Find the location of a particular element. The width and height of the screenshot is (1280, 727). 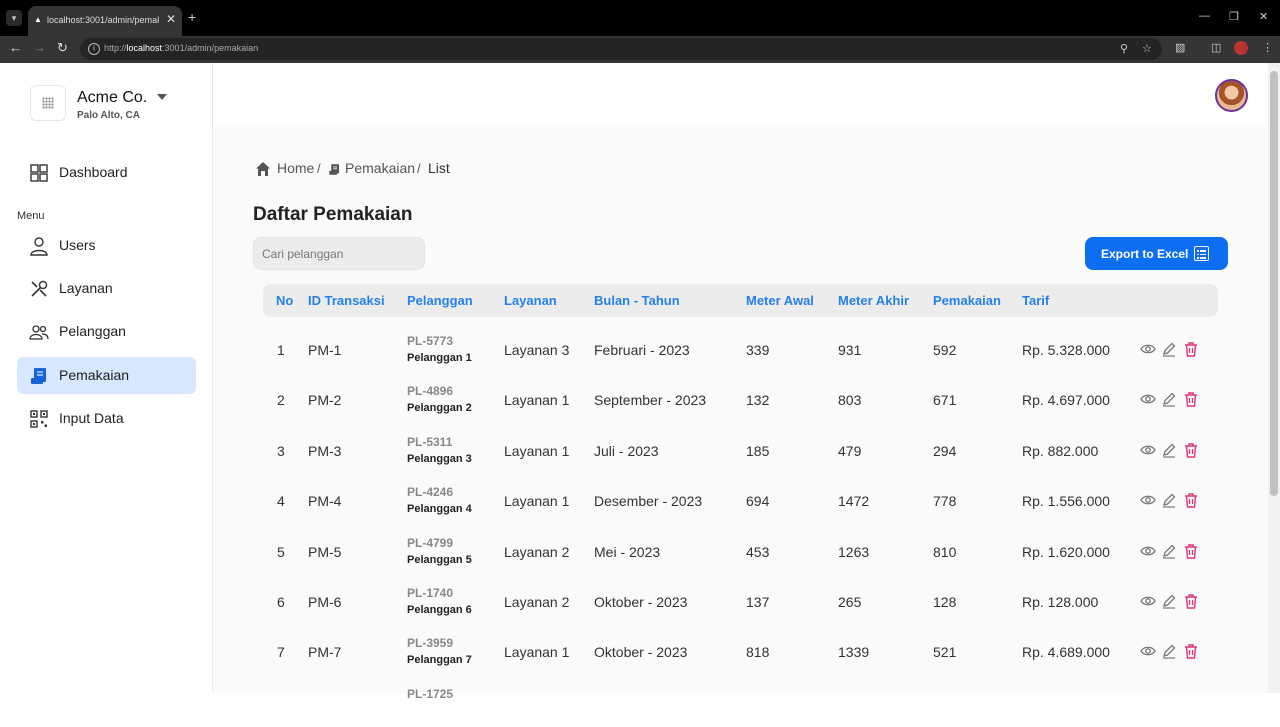

browser-menu-icon: ⋮ is located at coordinates (1267, 47).